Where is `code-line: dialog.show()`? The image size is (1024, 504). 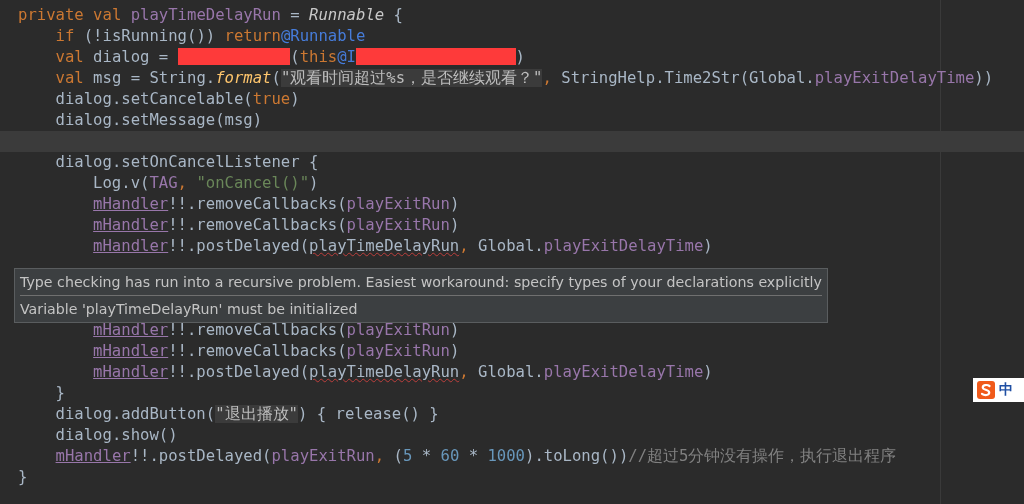
code-line: dialog.show() is located at coordinates (116, 435).